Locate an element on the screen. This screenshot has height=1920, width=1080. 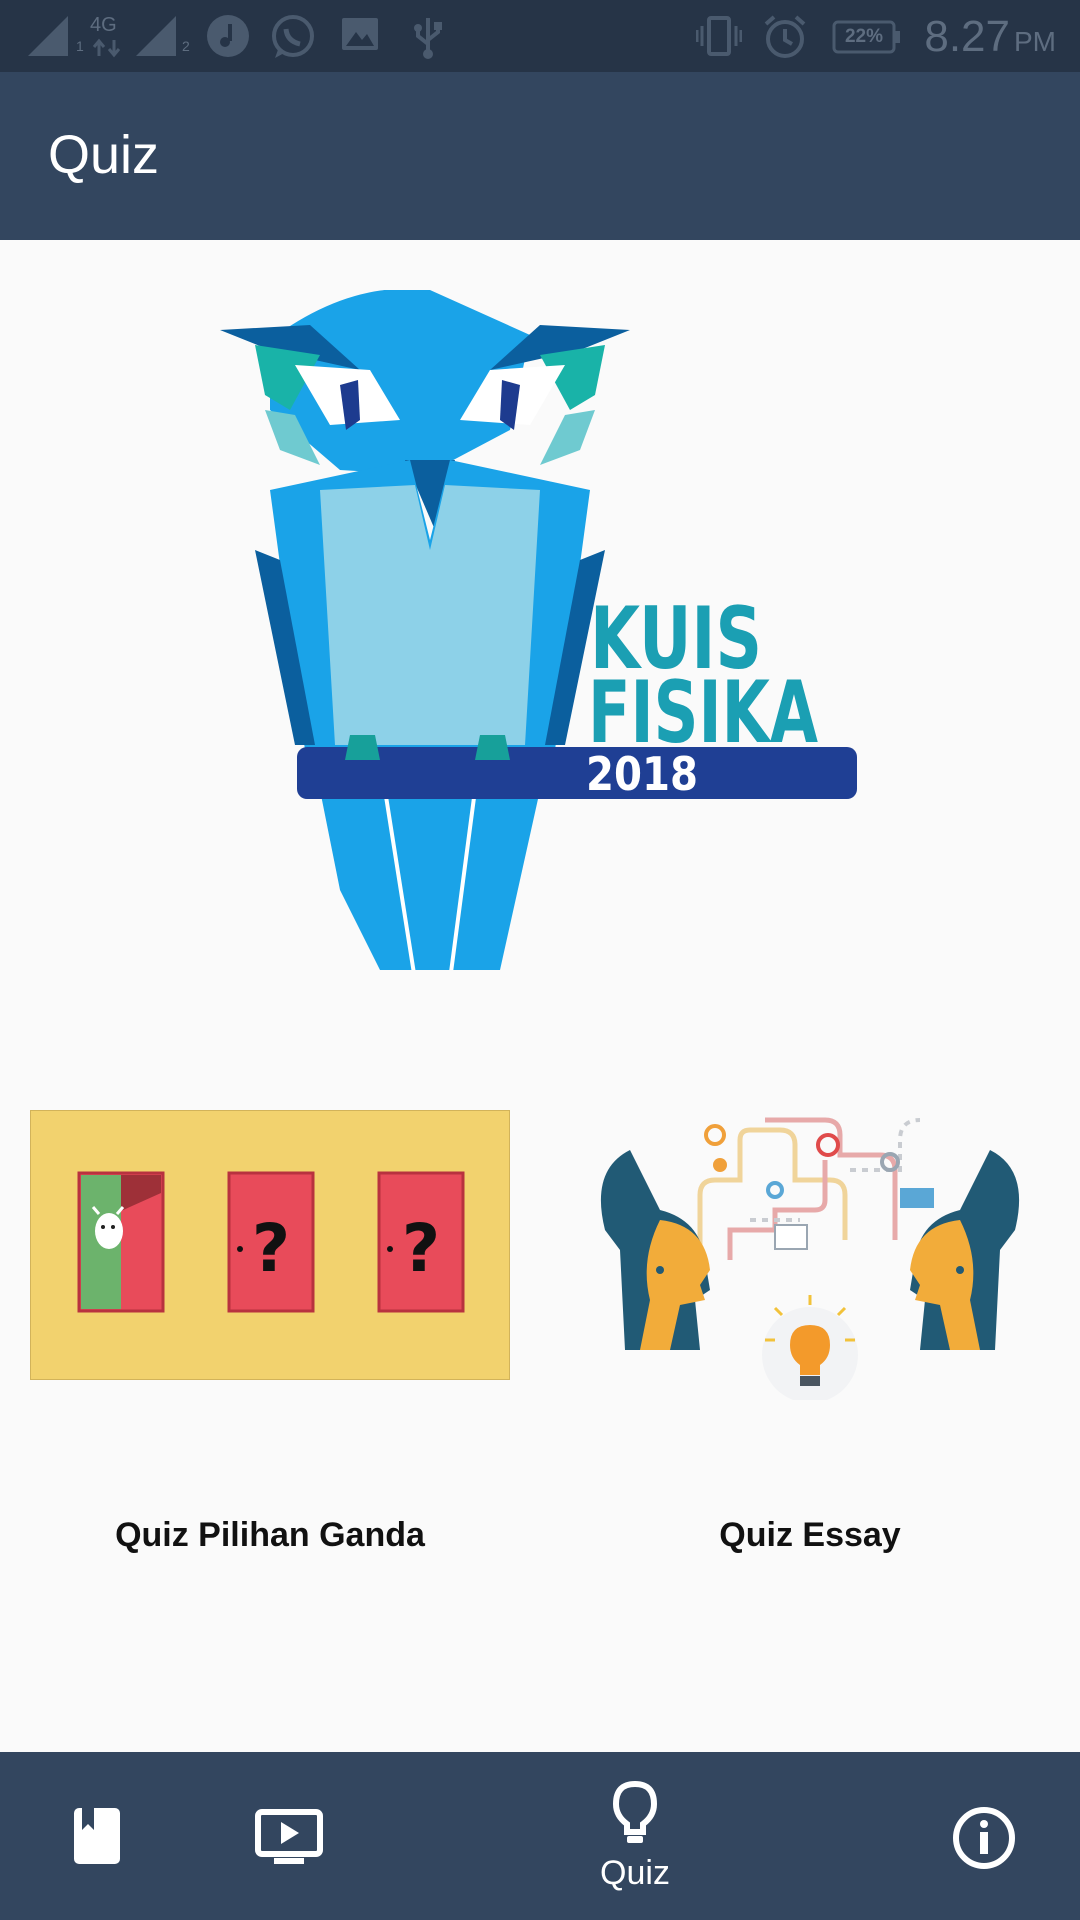
signal-sim1-icon is located at coordinates (48, 36).